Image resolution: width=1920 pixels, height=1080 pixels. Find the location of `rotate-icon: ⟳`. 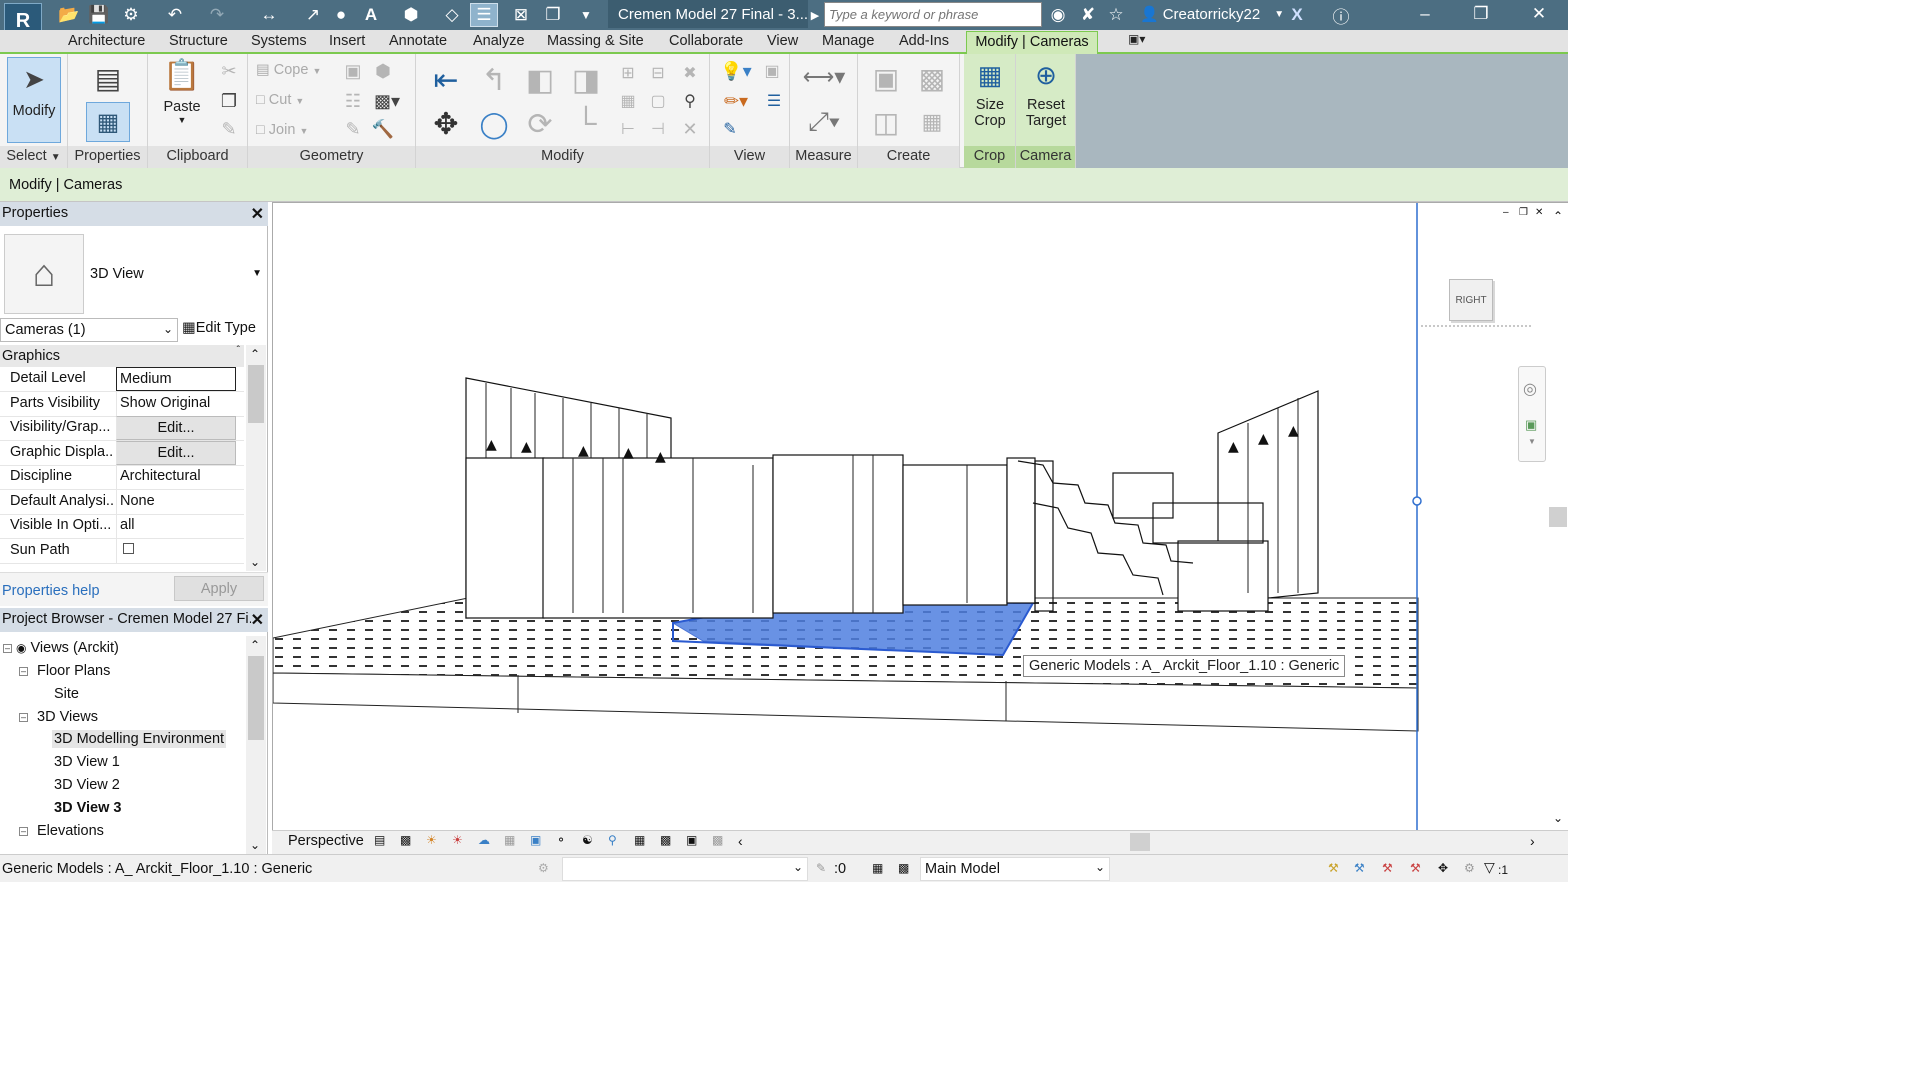

rotate-icon: ⟳ is located at coordinates (540, 124).